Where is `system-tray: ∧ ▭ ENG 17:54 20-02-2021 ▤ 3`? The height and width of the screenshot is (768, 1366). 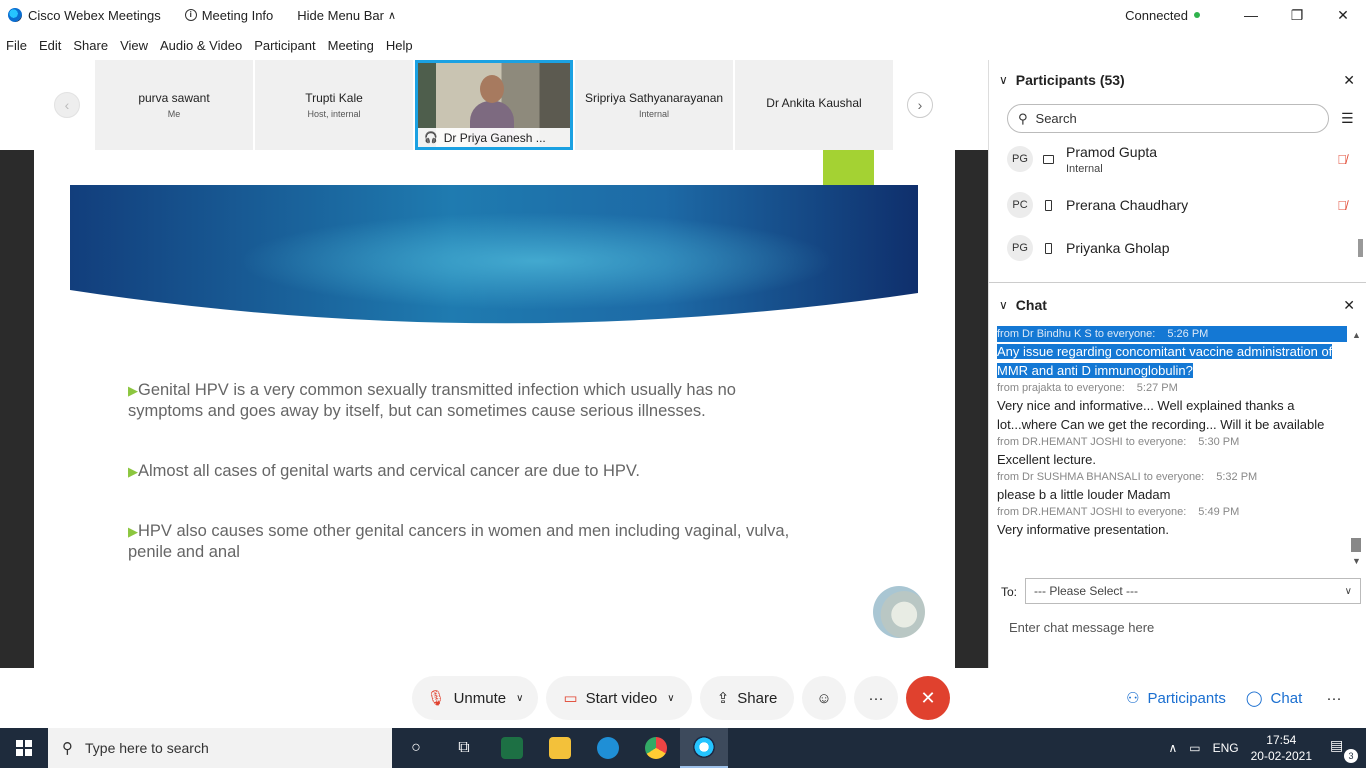
system-tray: ∧ ▭ ENG 17:54 20-02-2021 ▤ 3 is located at coordinates (1267, 748).